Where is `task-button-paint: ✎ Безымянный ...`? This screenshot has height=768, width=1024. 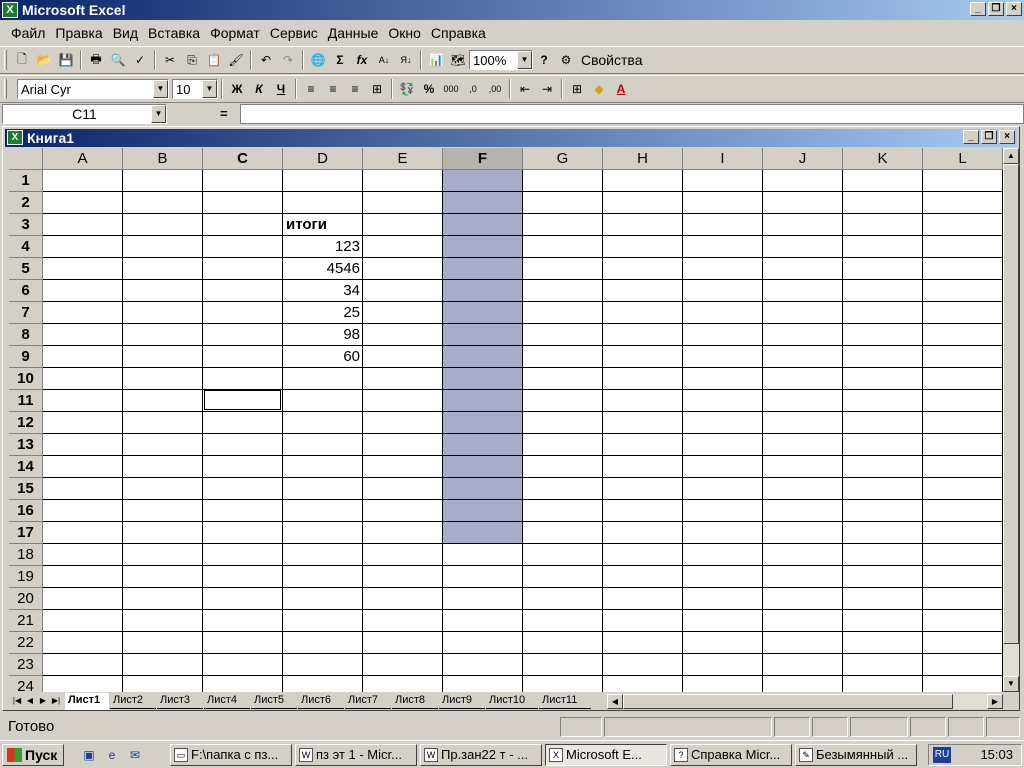 task-button-paint: ✎ Безымянный ... is located at coordinates (856, 755).